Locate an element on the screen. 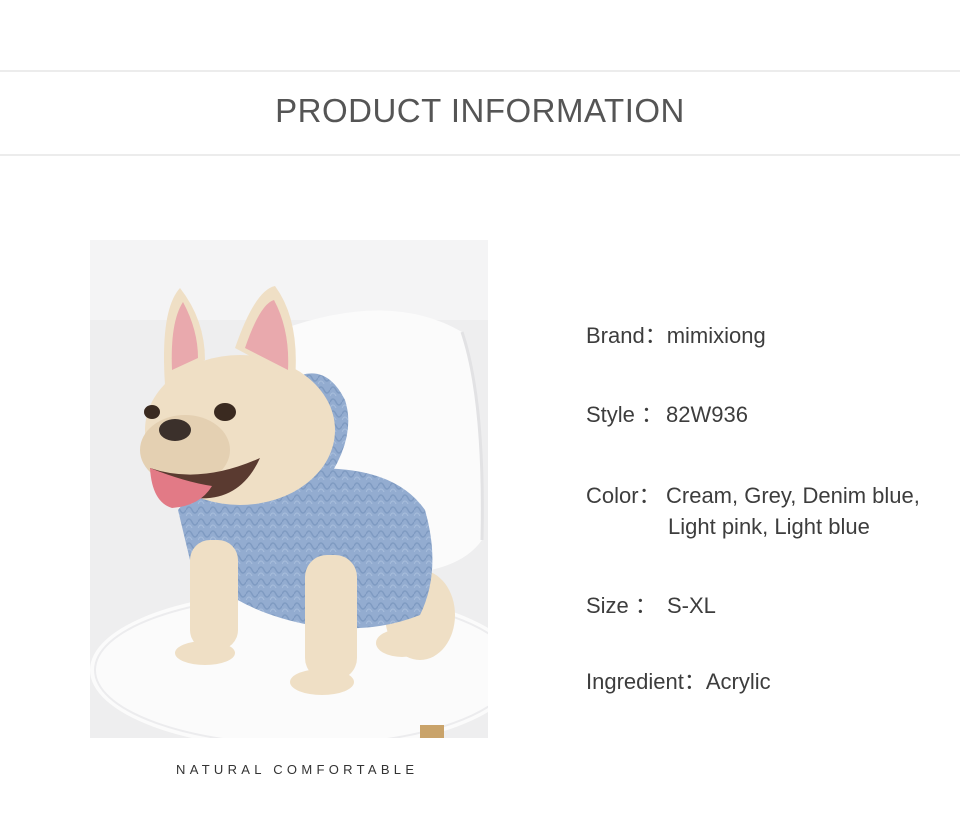  spec-ingredient-value: Acrylic is located at coordinates (738, 681).